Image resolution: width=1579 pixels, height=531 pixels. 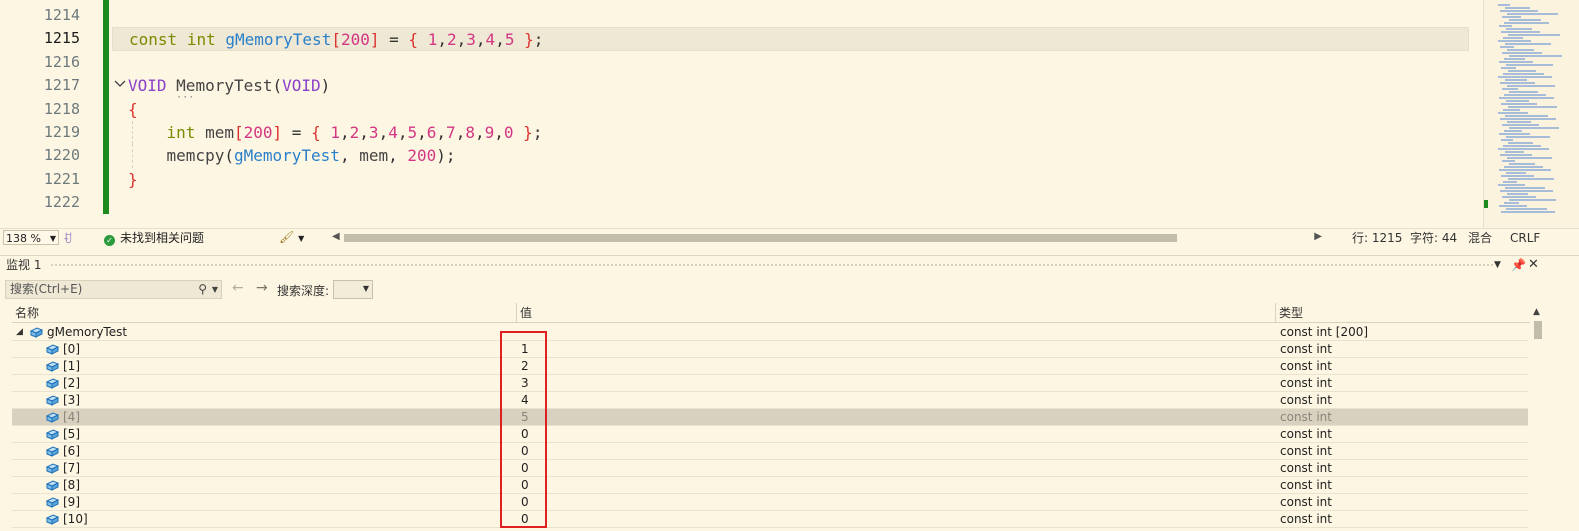 What do you see at coordinates (238, 288) in the screenshot?
I see `arrow-left-icon: ←` at bounding box center [238, 288].